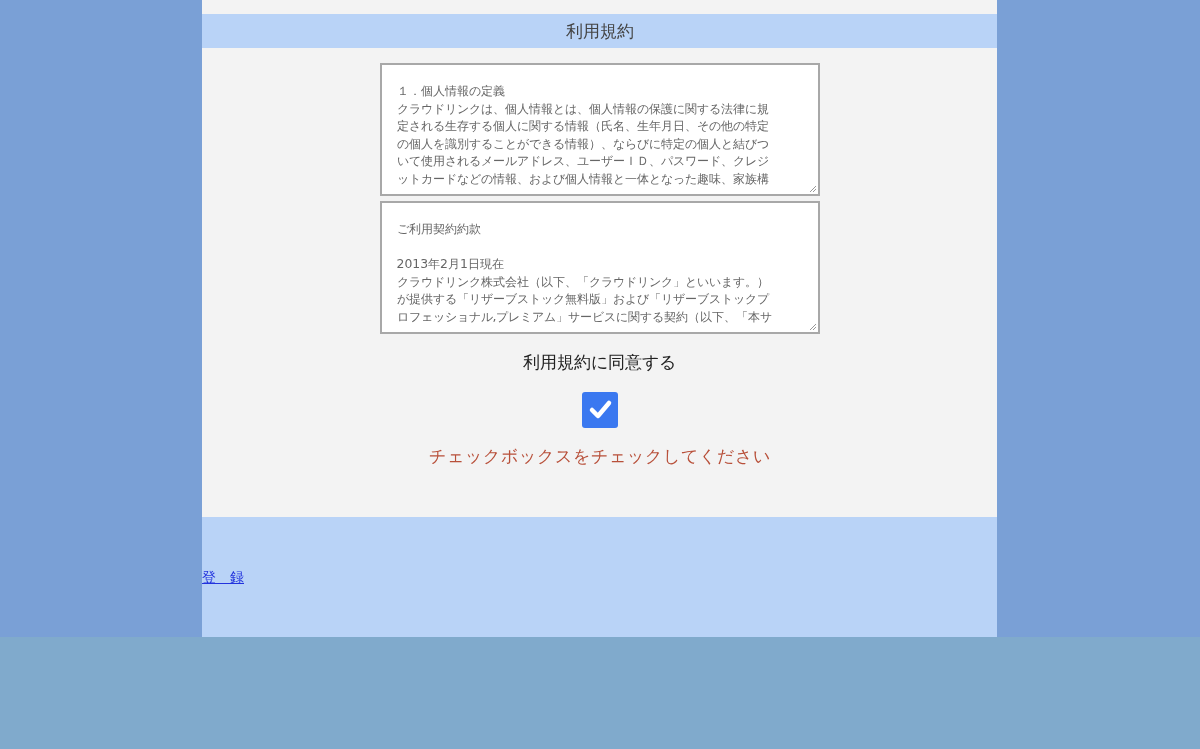 The width and height of the screenshot is (1200, 749). What do you see at coordinates (599, 129) in the screenshot?
I see `terms-text-area: １．個人情報の定義 クラウドリンクは、個人情報とは、個人情報の保護に関する法律に規 定される生存する個人に関する情報（氏名、生年月日、その他の特定 の個人を識別することができる情報）、ならびに特定の個人と結びつ いて使用されるメールアドレス、ユーザーＩＤ、パスワード、クレジ ットカードなどの情報、および個人情報と一体となった趣味、家族構` at bounding box center [599, 129].